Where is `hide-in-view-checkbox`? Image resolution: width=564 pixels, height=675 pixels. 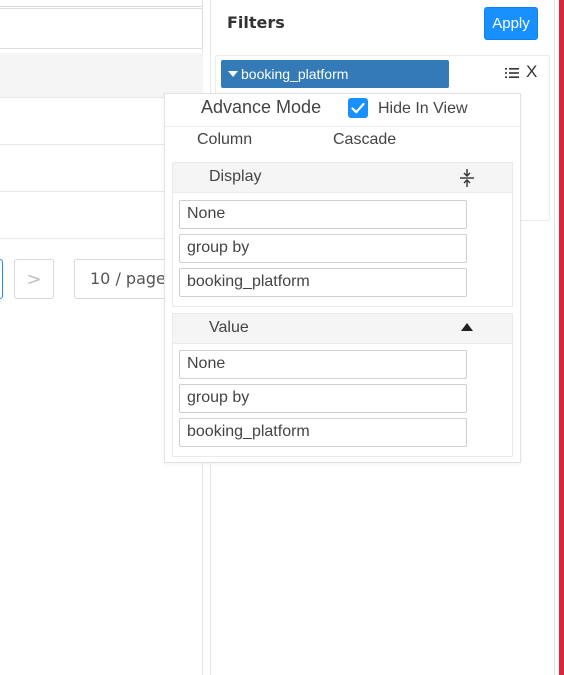
hide-in-view-checkbox is located at coordinates (358, 108).